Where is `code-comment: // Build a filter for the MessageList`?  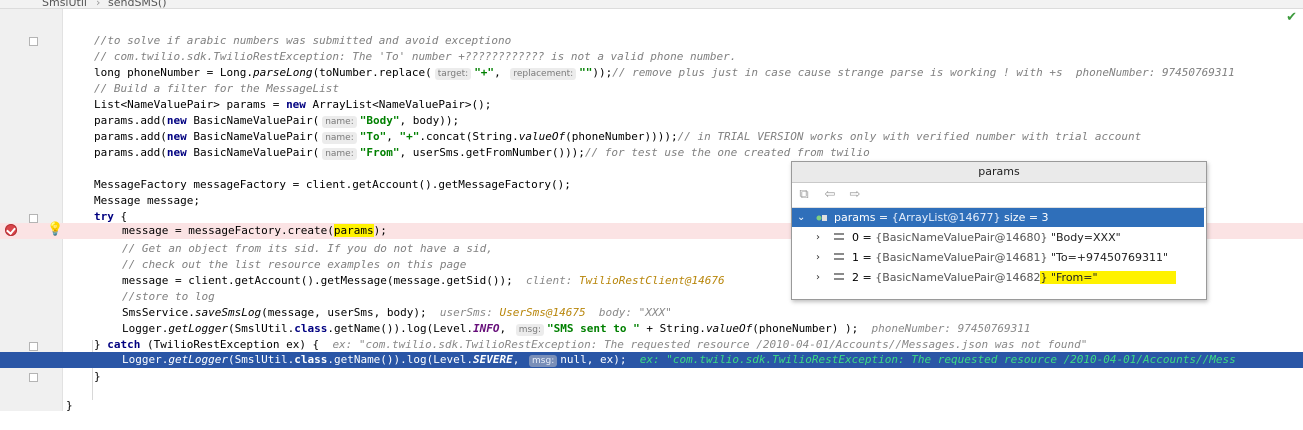
code-comment: // Build a filter for the MessageList is located at coordinates (217, 88).